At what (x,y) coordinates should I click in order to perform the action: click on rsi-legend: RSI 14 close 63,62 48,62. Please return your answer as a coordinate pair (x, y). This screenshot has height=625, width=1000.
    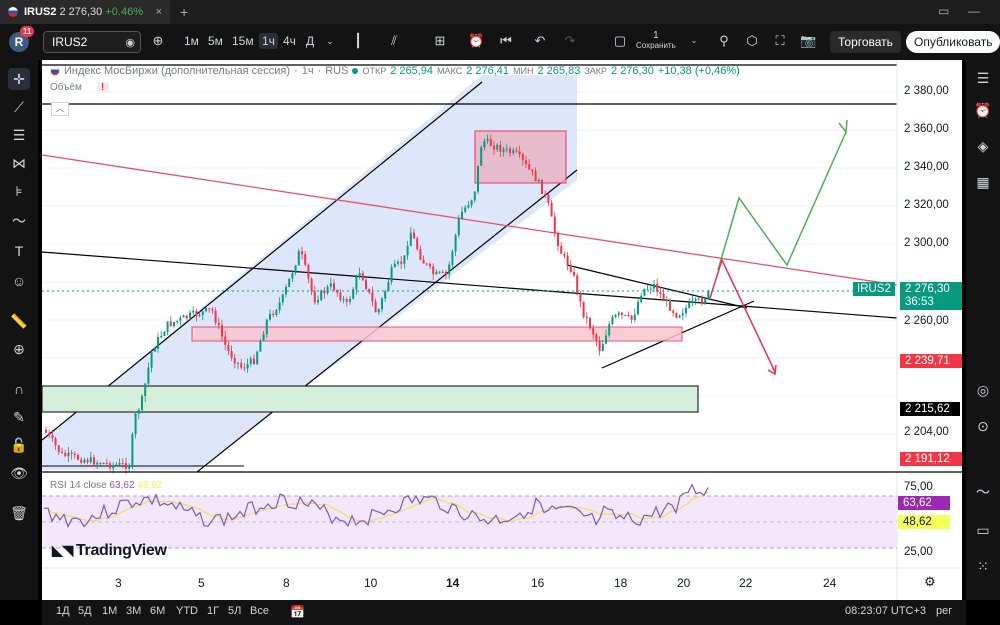
    Looking at the image, I should click on (106, 485).